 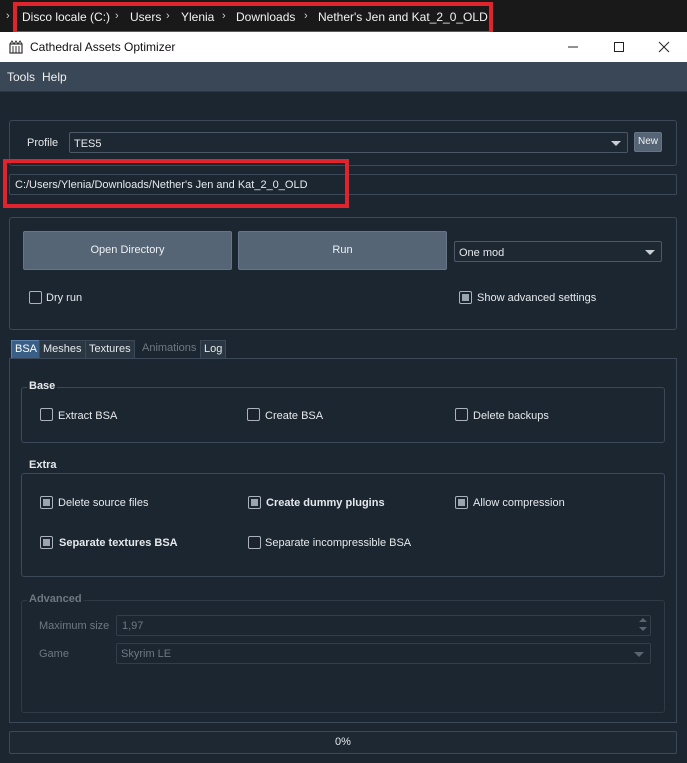 I want to click on extract-bsa-label: Extract BSA, so click(x=88, y=416).